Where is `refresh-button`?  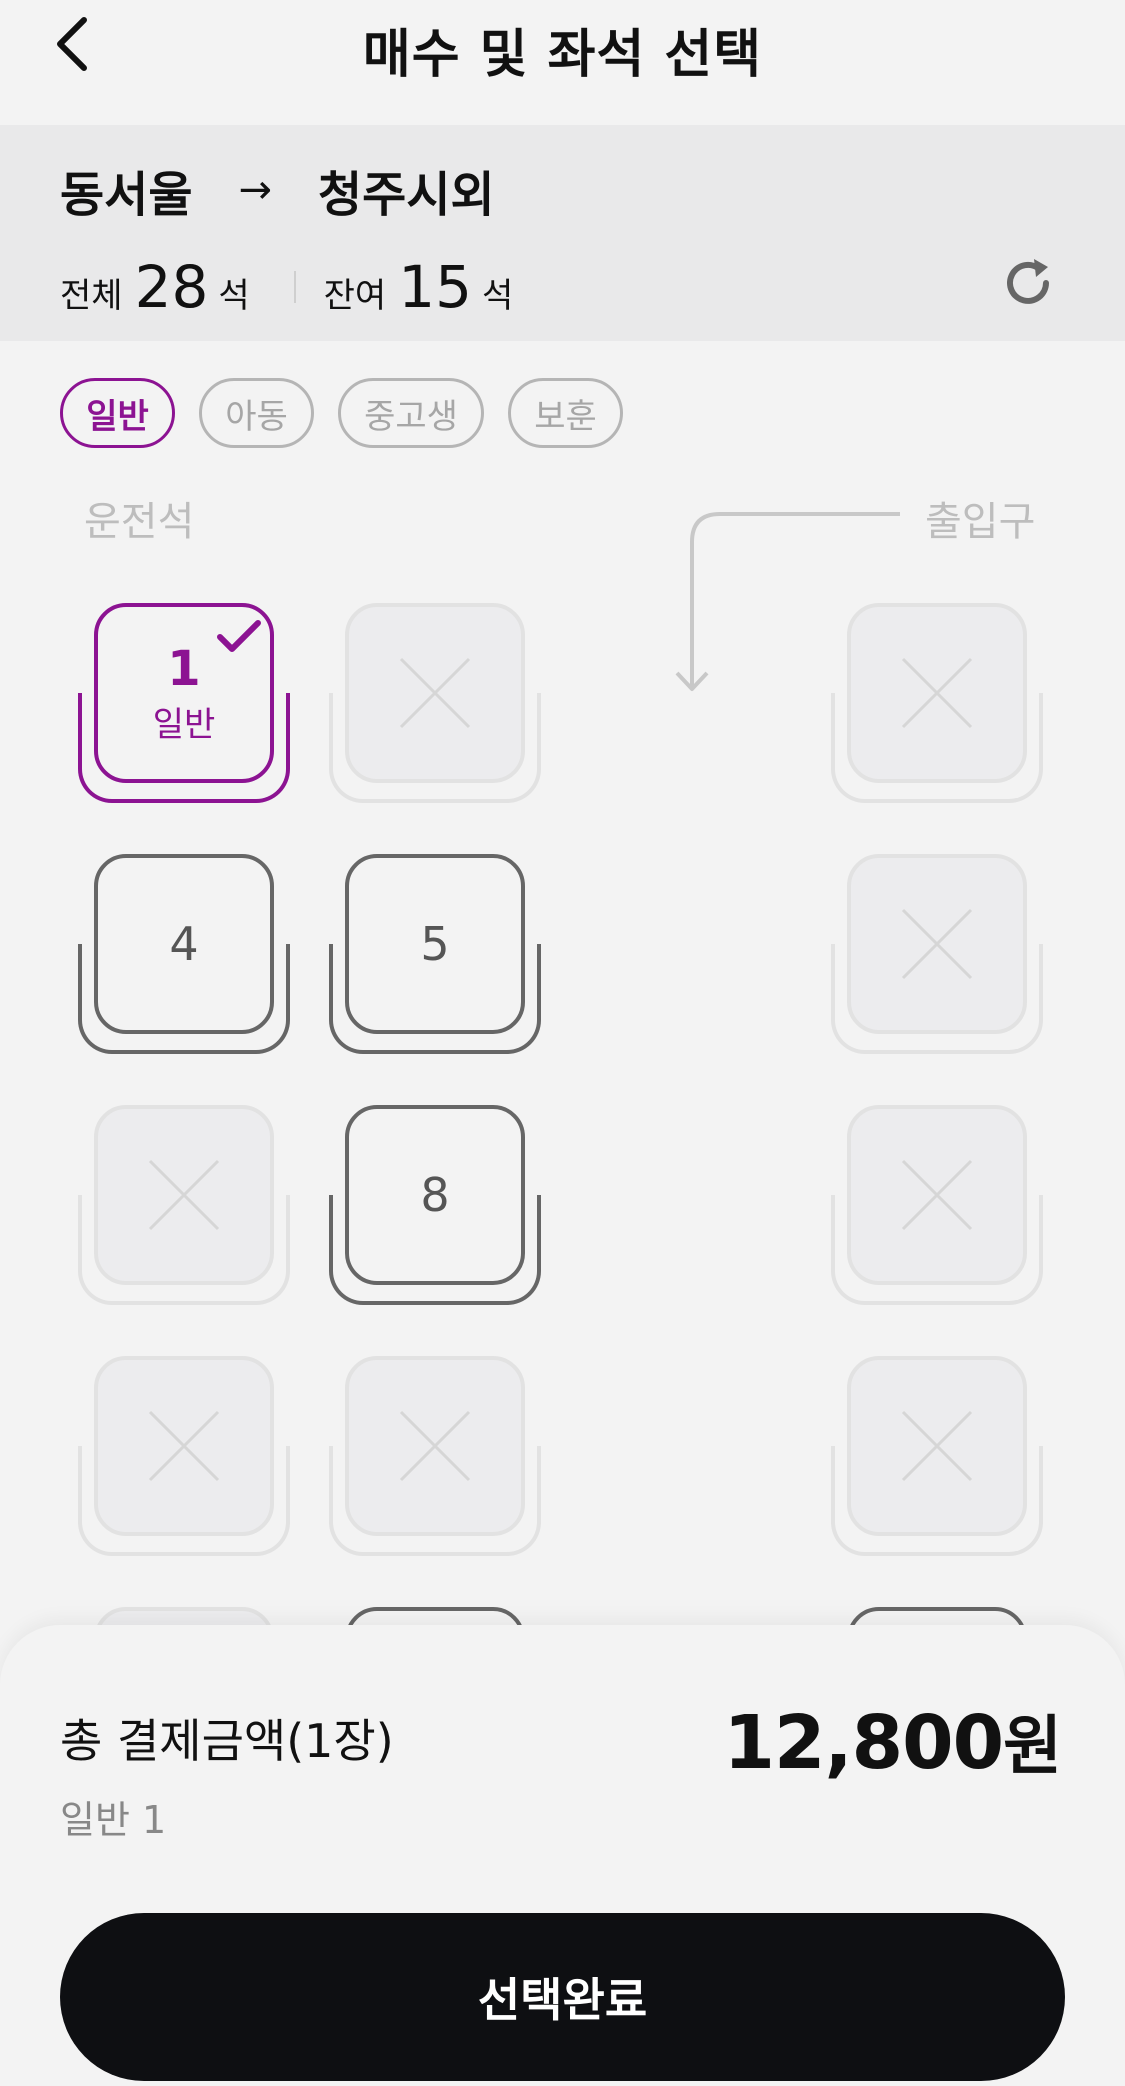
refresh-button is located at coordinates (1028, 283).